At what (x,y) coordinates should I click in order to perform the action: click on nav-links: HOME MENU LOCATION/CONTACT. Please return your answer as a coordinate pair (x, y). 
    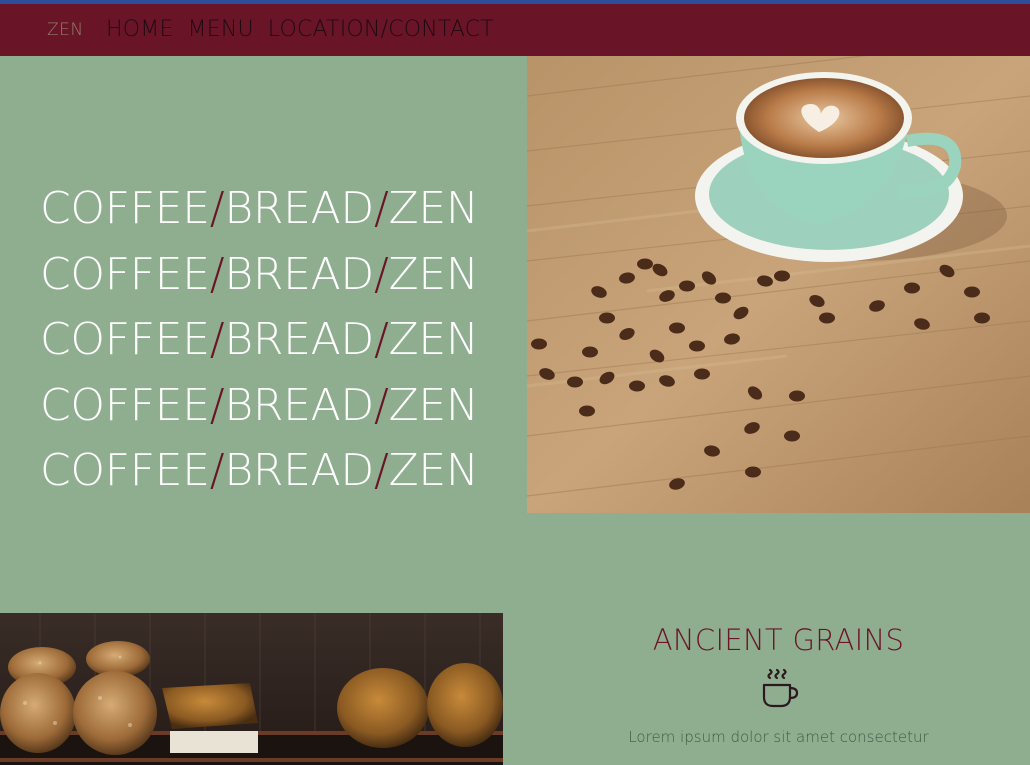
    Looking at the image, I should click on (307, 29).